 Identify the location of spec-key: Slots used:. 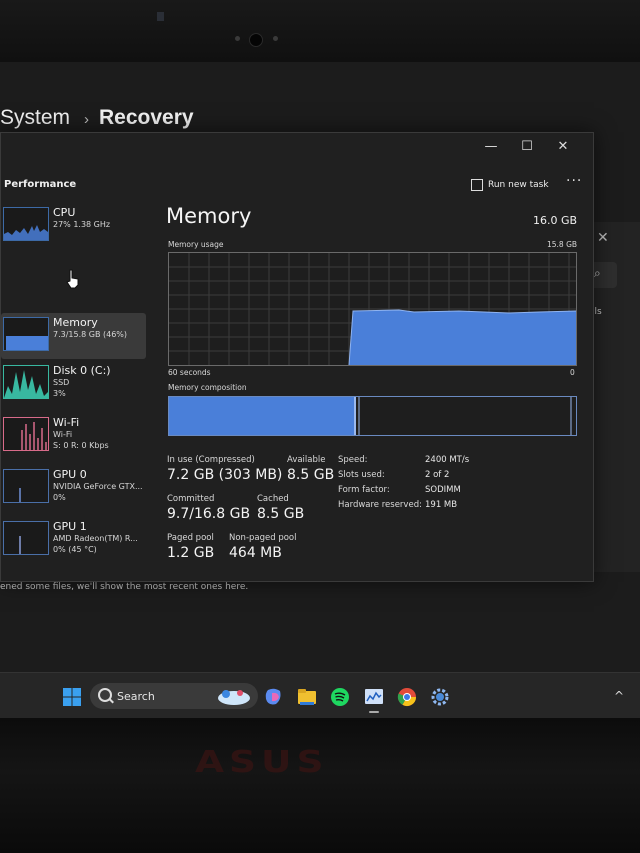
(361, 475).